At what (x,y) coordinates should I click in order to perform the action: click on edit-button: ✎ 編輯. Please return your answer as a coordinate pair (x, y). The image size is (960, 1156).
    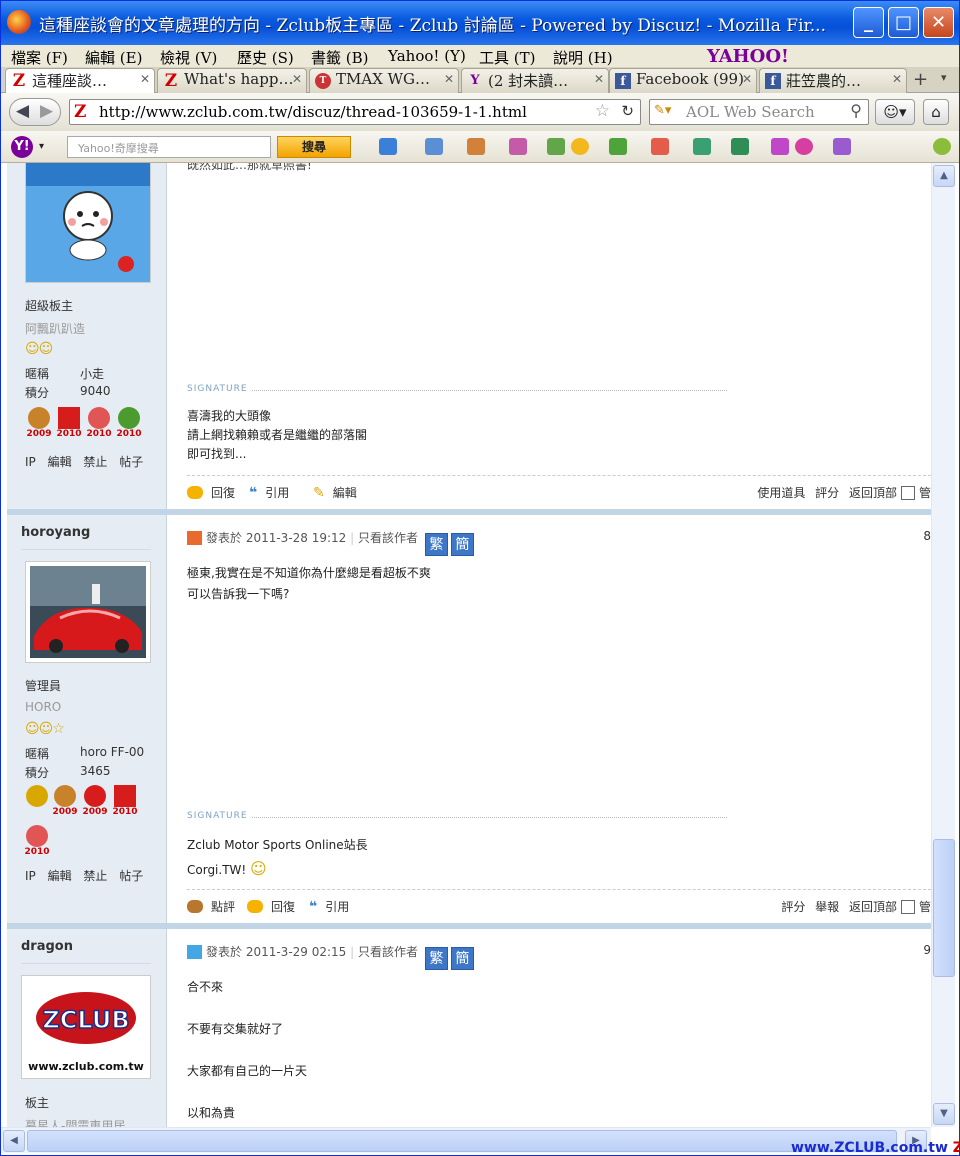
    Looking at the image, I should click on (335, 492).